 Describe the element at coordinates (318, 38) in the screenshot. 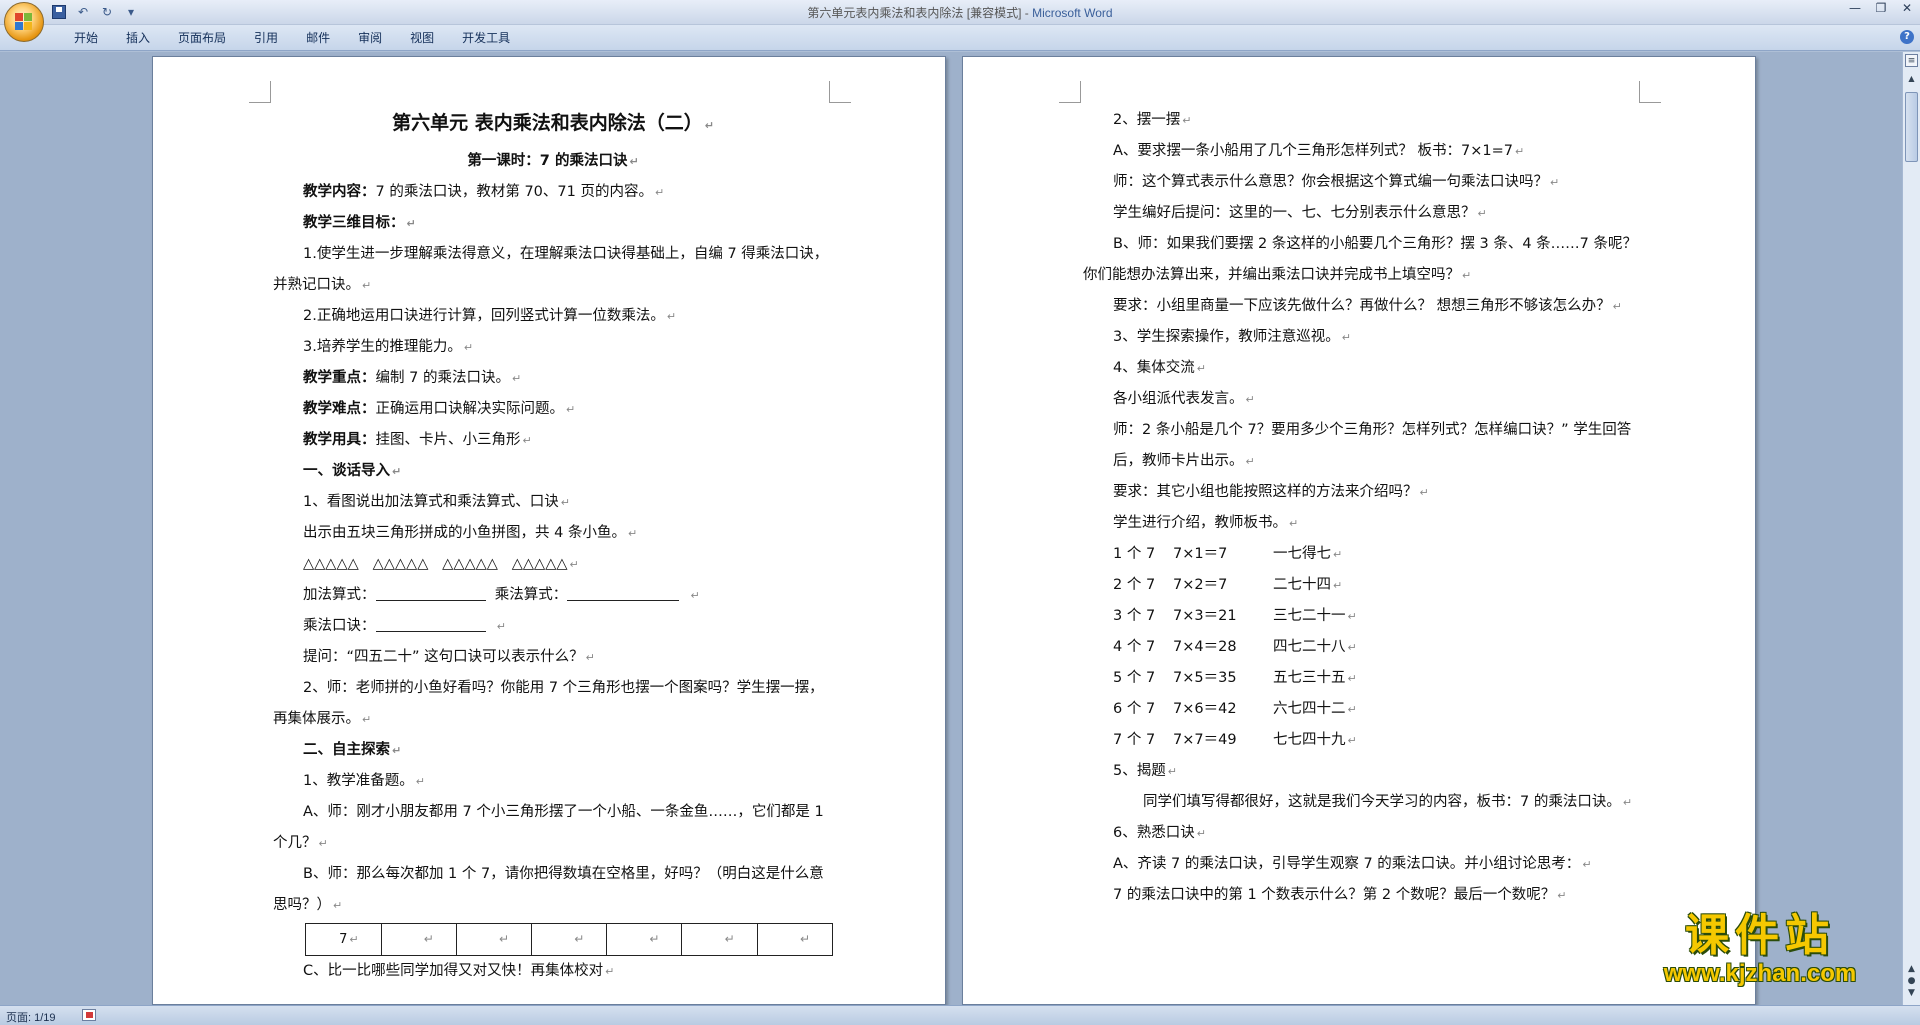

I see `tab-mailings: 邮件` at that location.